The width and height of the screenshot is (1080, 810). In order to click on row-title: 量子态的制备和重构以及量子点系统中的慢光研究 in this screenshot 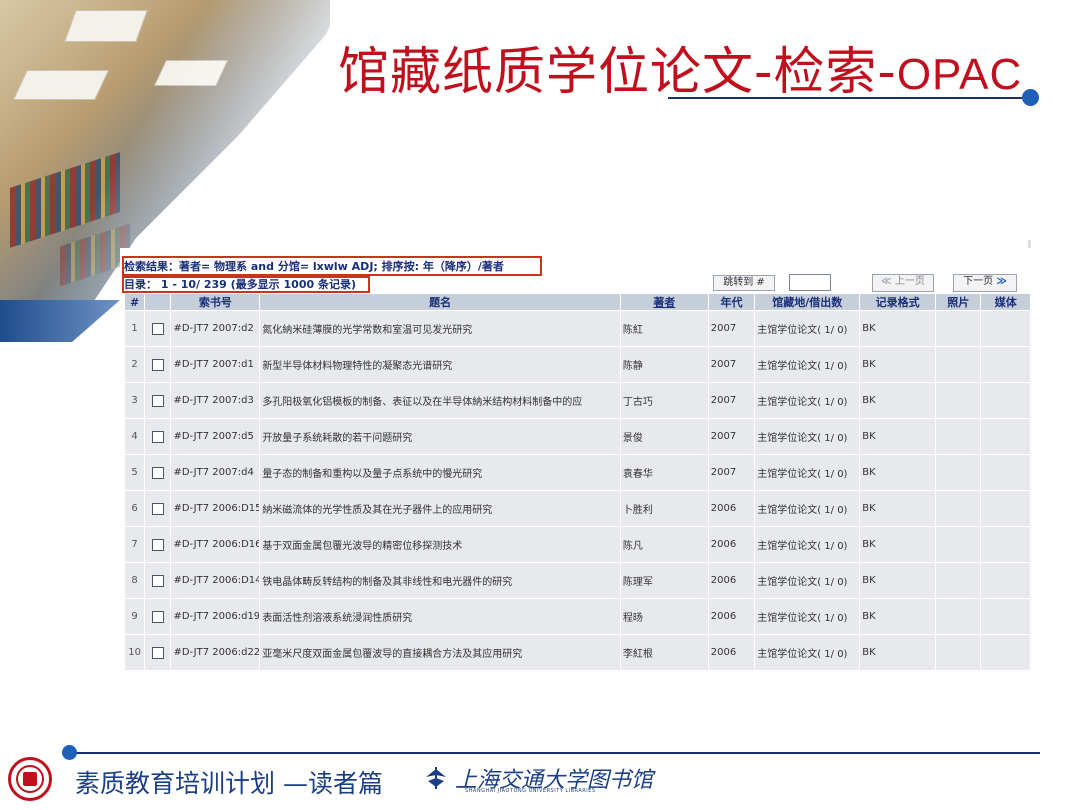, I will do `click(440, 472)`.